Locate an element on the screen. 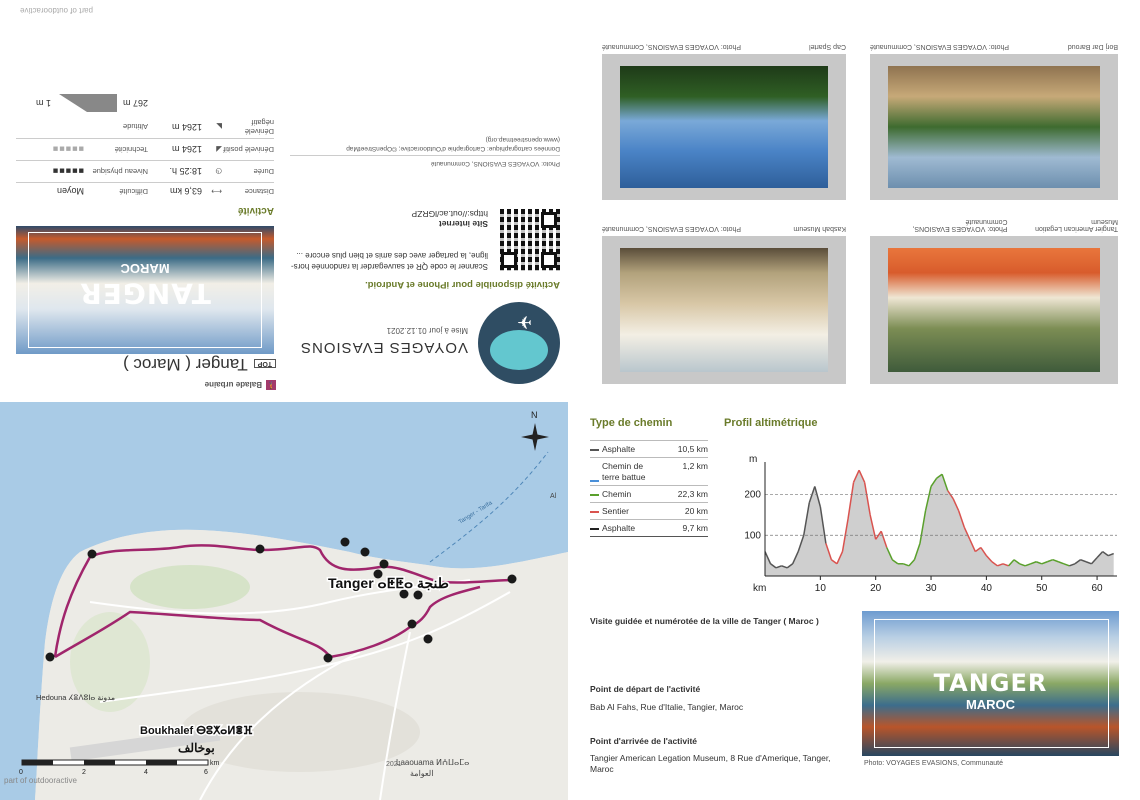 The height and width of the screenshot is (800, 1140). path-type-row: Chemin 22,3 km is located at coordinates (649, 493).